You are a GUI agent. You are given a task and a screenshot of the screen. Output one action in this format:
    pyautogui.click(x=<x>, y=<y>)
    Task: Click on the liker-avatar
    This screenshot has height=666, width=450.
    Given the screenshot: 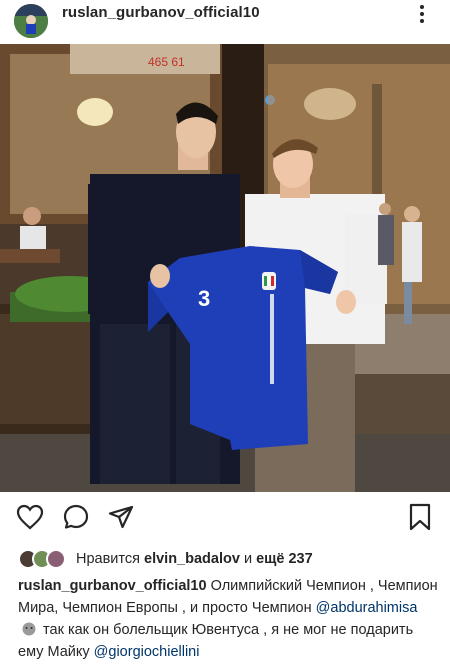 What is the action you would take?
    pyautogui.click(x=56, y=559)
    